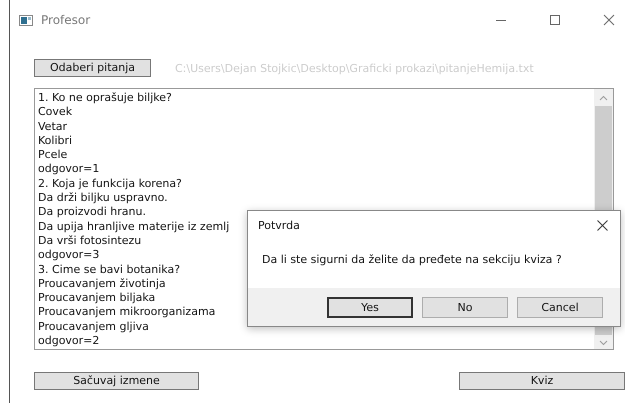 The width and height of the screenshot is (625, 403). Describe the element at coordinates (109, 269) in the screenshot. I see `text-line: 3. Cime se bavi botanika?` at that location.